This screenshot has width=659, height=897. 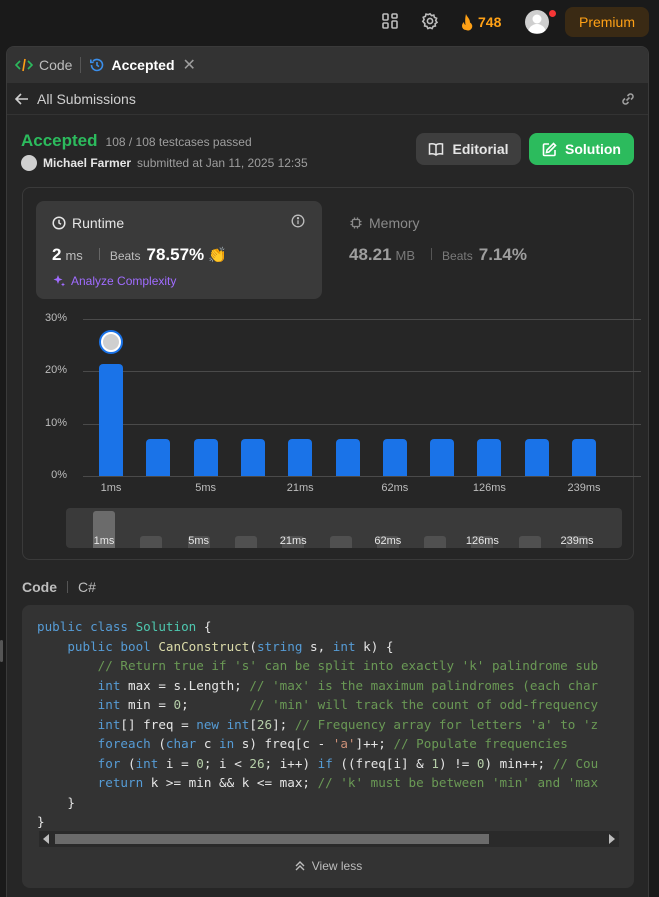 I want to click on tab-accepted: Accepted ✕, so click(x=142, y=65).